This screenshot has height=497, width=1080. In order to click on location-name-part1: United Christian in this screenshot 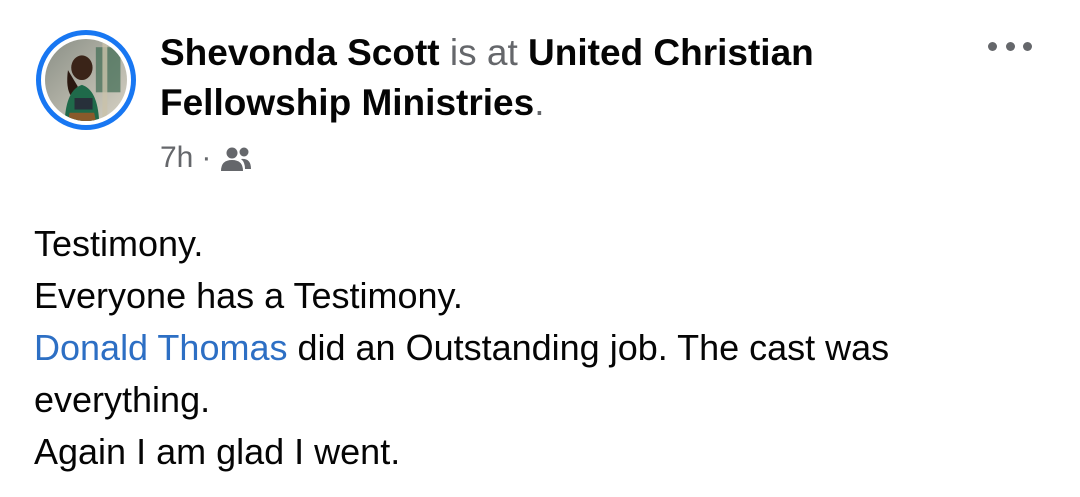, I will do `click(671, 52)`.